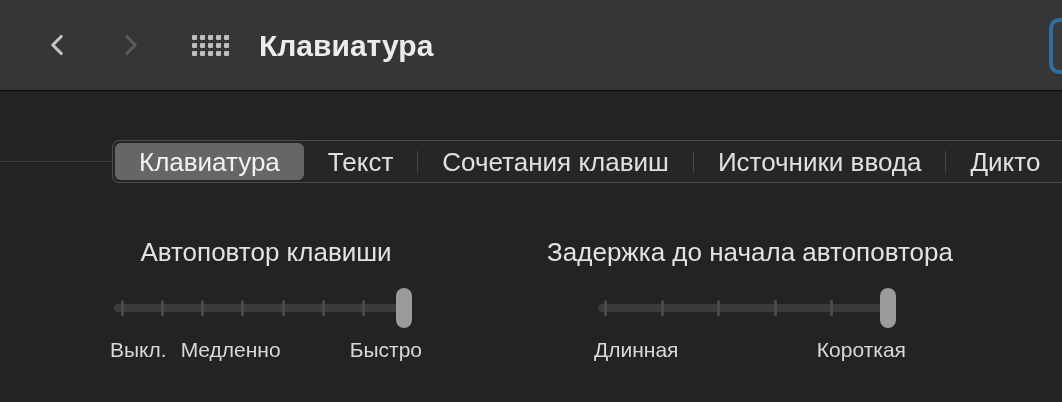  I want to click on slider-title: Автоповтор клавиши, so click(266, 252).